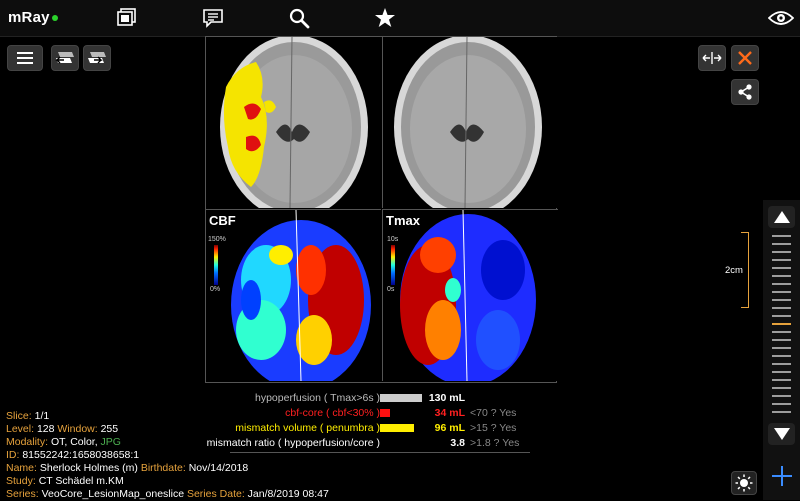 The width and height of the screenshot is (800, 501). What do you see at coordinates (54, 18) in the screenshot?
I see `connection-status-dot` at bounding box center [54, 18].